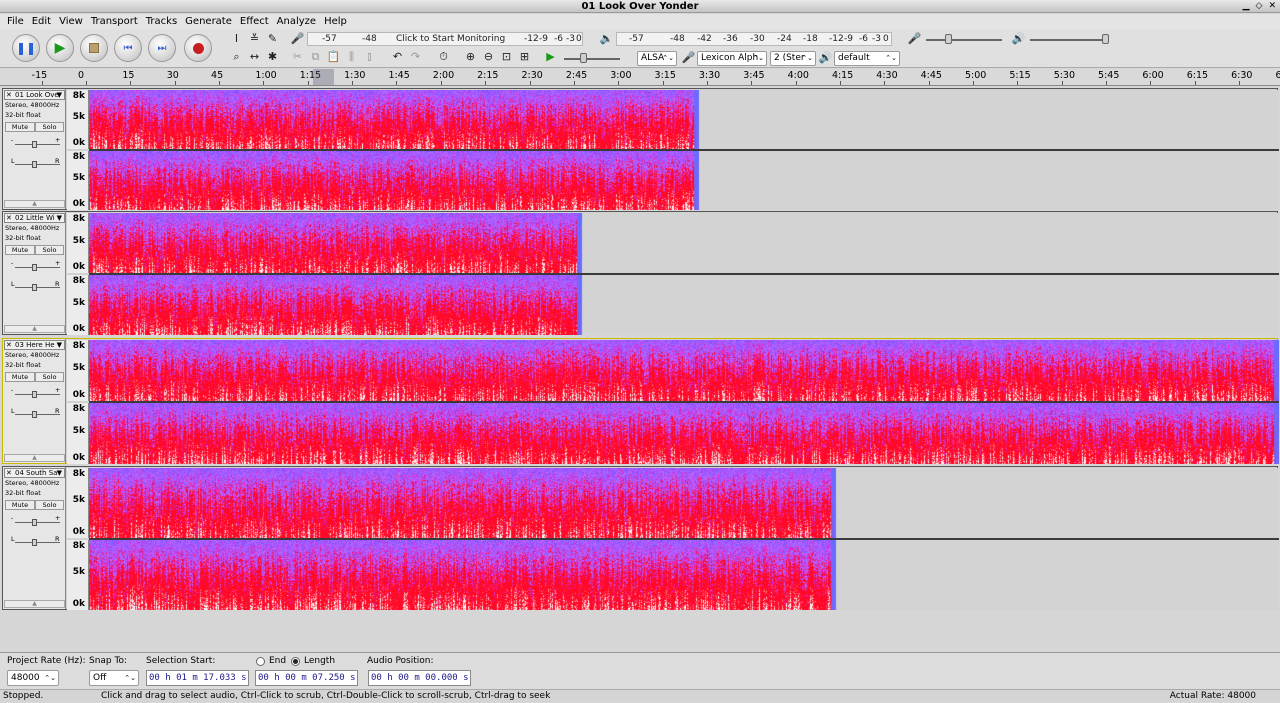 Image resolution: width=1280 pixels, height=703 pixels. I want to click on close-icon: ✕, so click(1272, 6).